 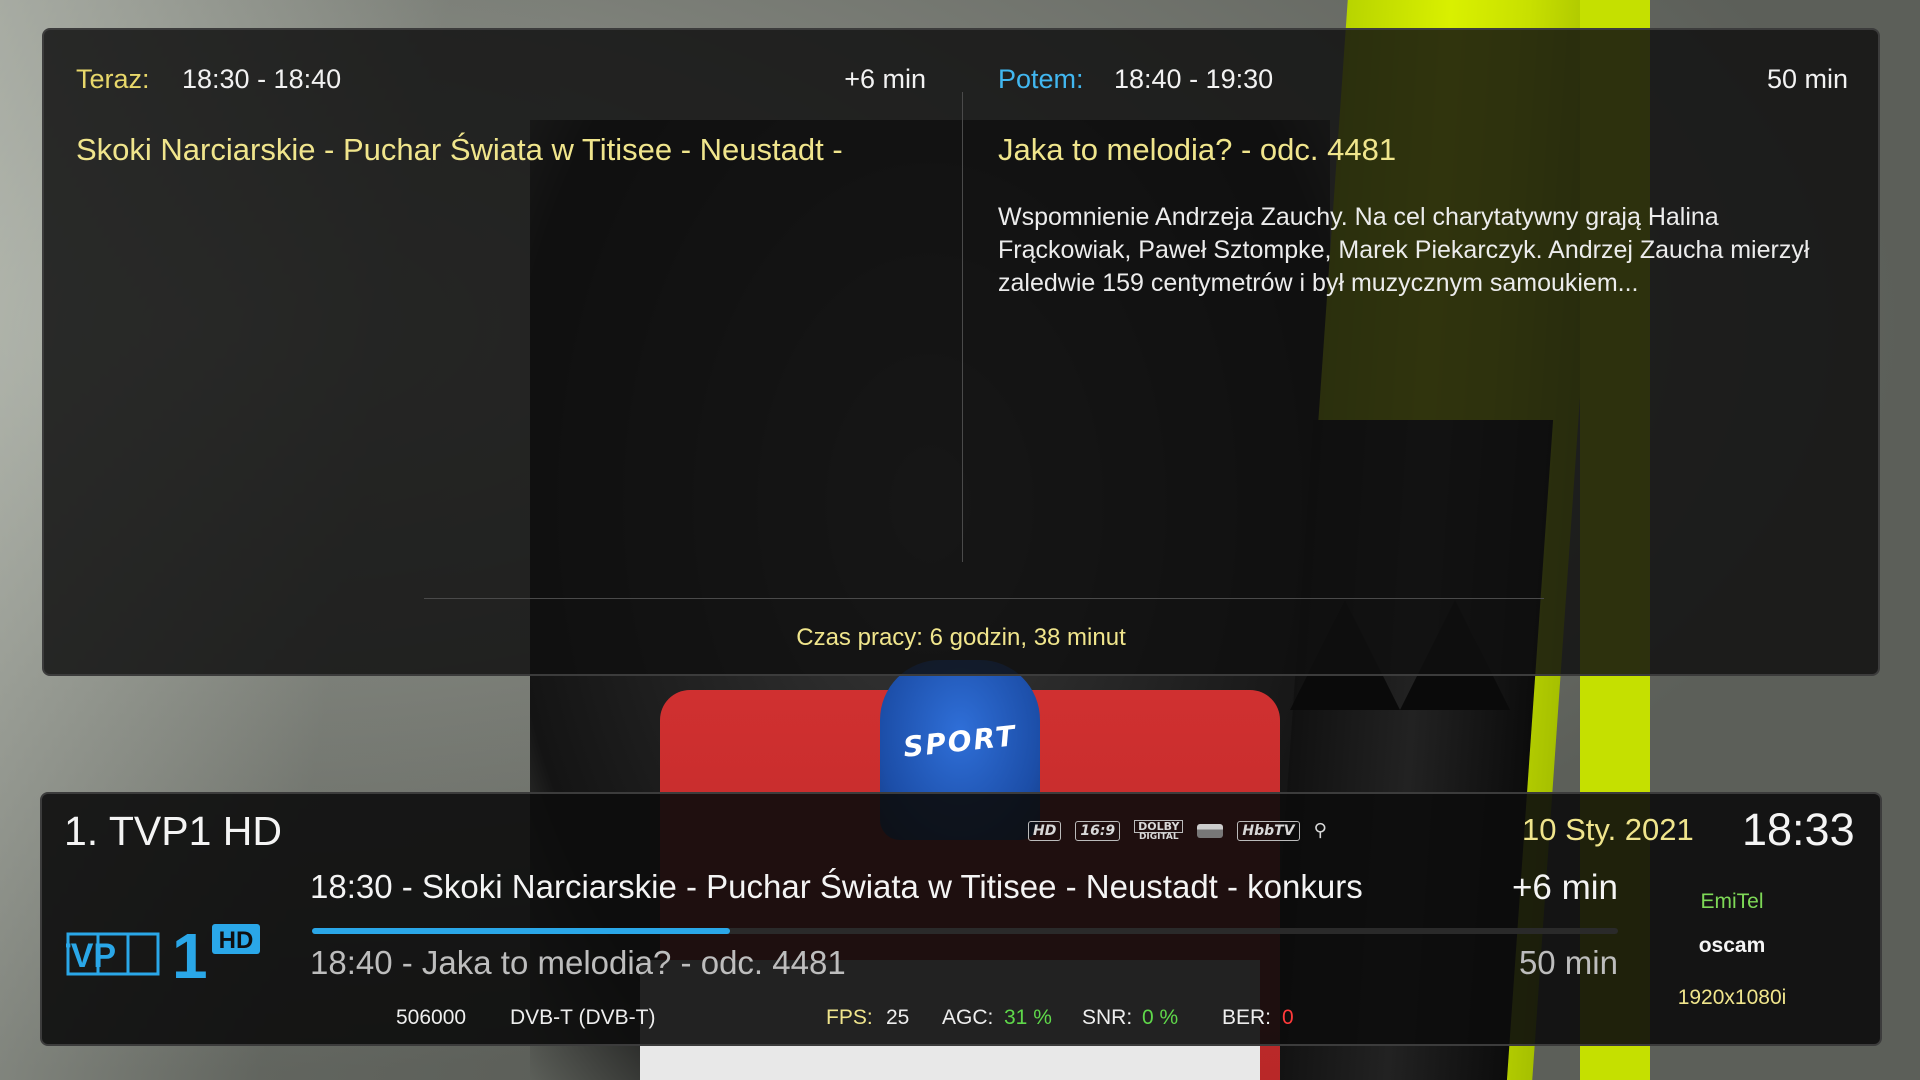 What do you see at coordinates (961, 637) in the screenshot?
I see `uptime-text: Czas pracy: 6 godzin, 38 minut` at bounding box center [961, 637].